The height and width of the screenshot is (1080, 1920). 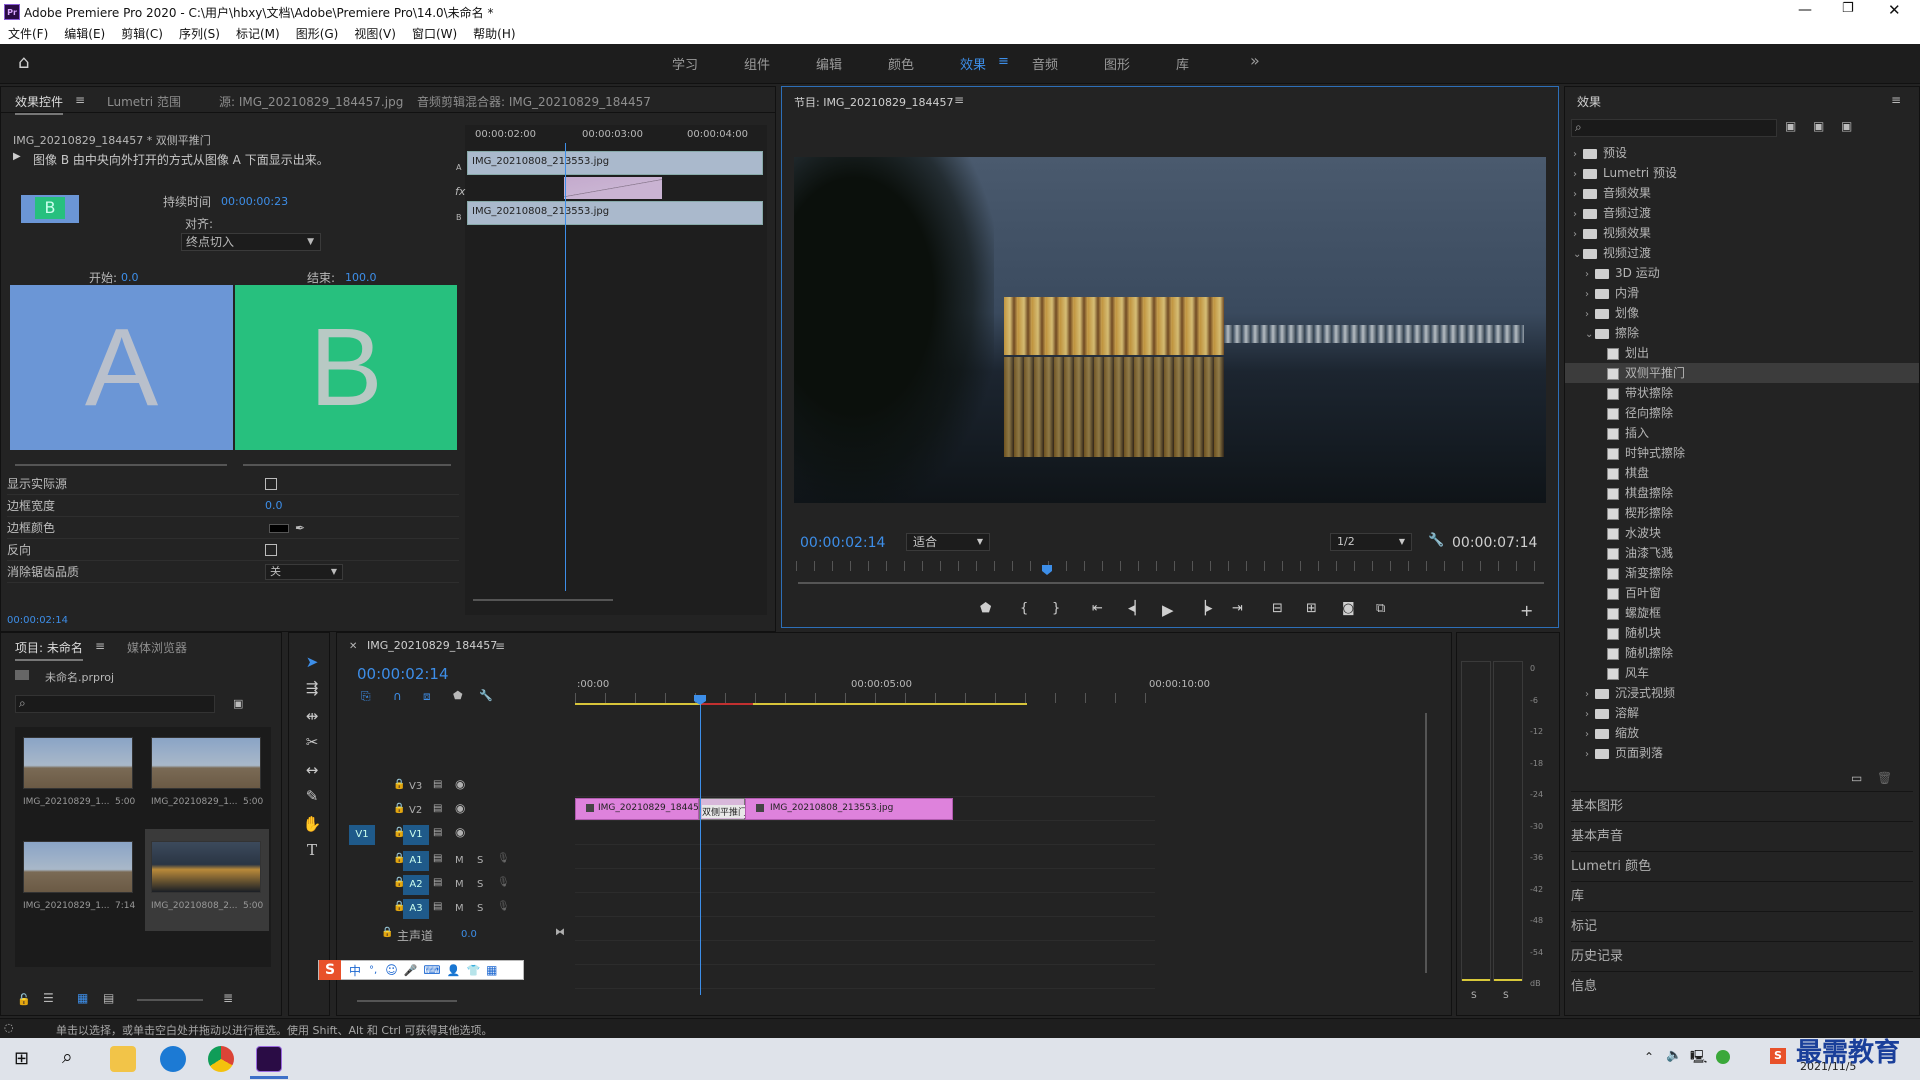 I want to click on list-view-icon: ☰, so click(x=48, y=998).